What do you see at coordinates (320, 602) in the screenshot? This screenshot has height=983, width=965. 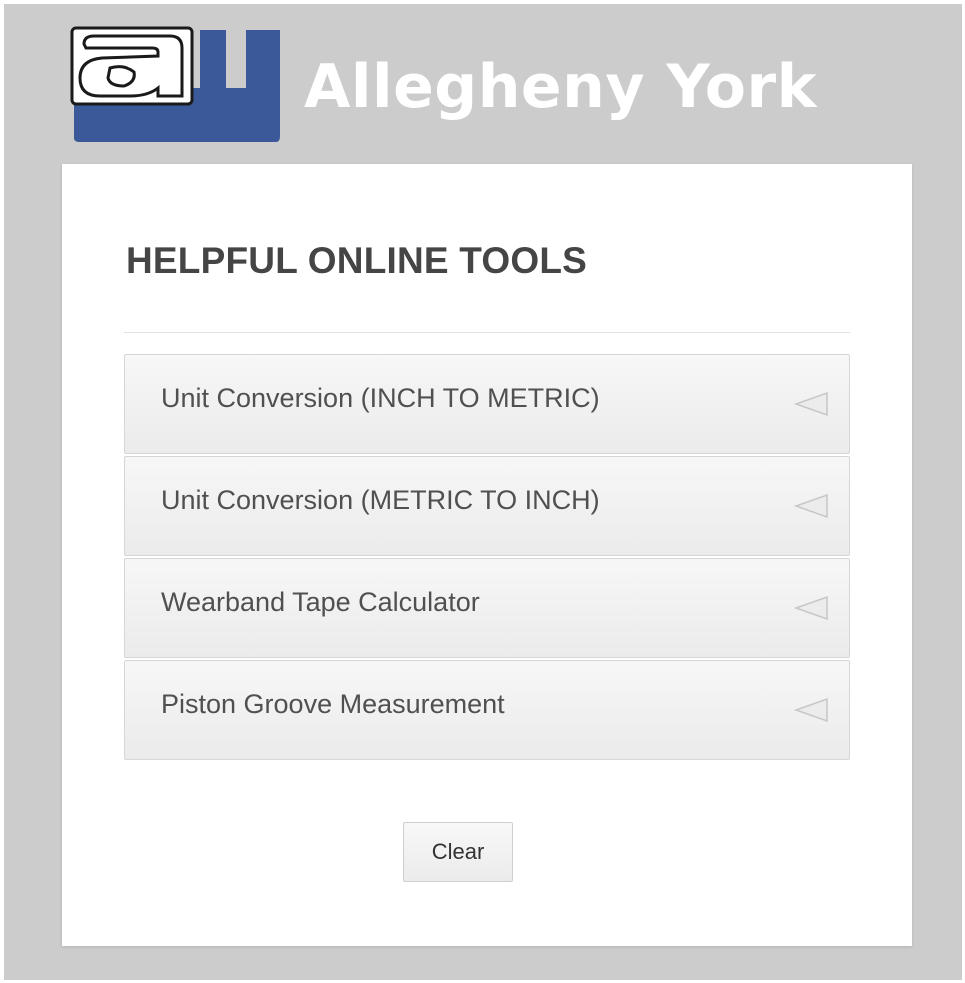 I see `tool-item-label: Wearband Tape Calculator` at bounding box center [320, 602].